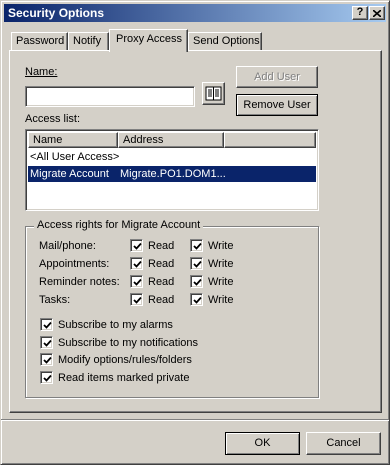  I want to click on tasks-label-text: Tasks:, so click(55, 300).